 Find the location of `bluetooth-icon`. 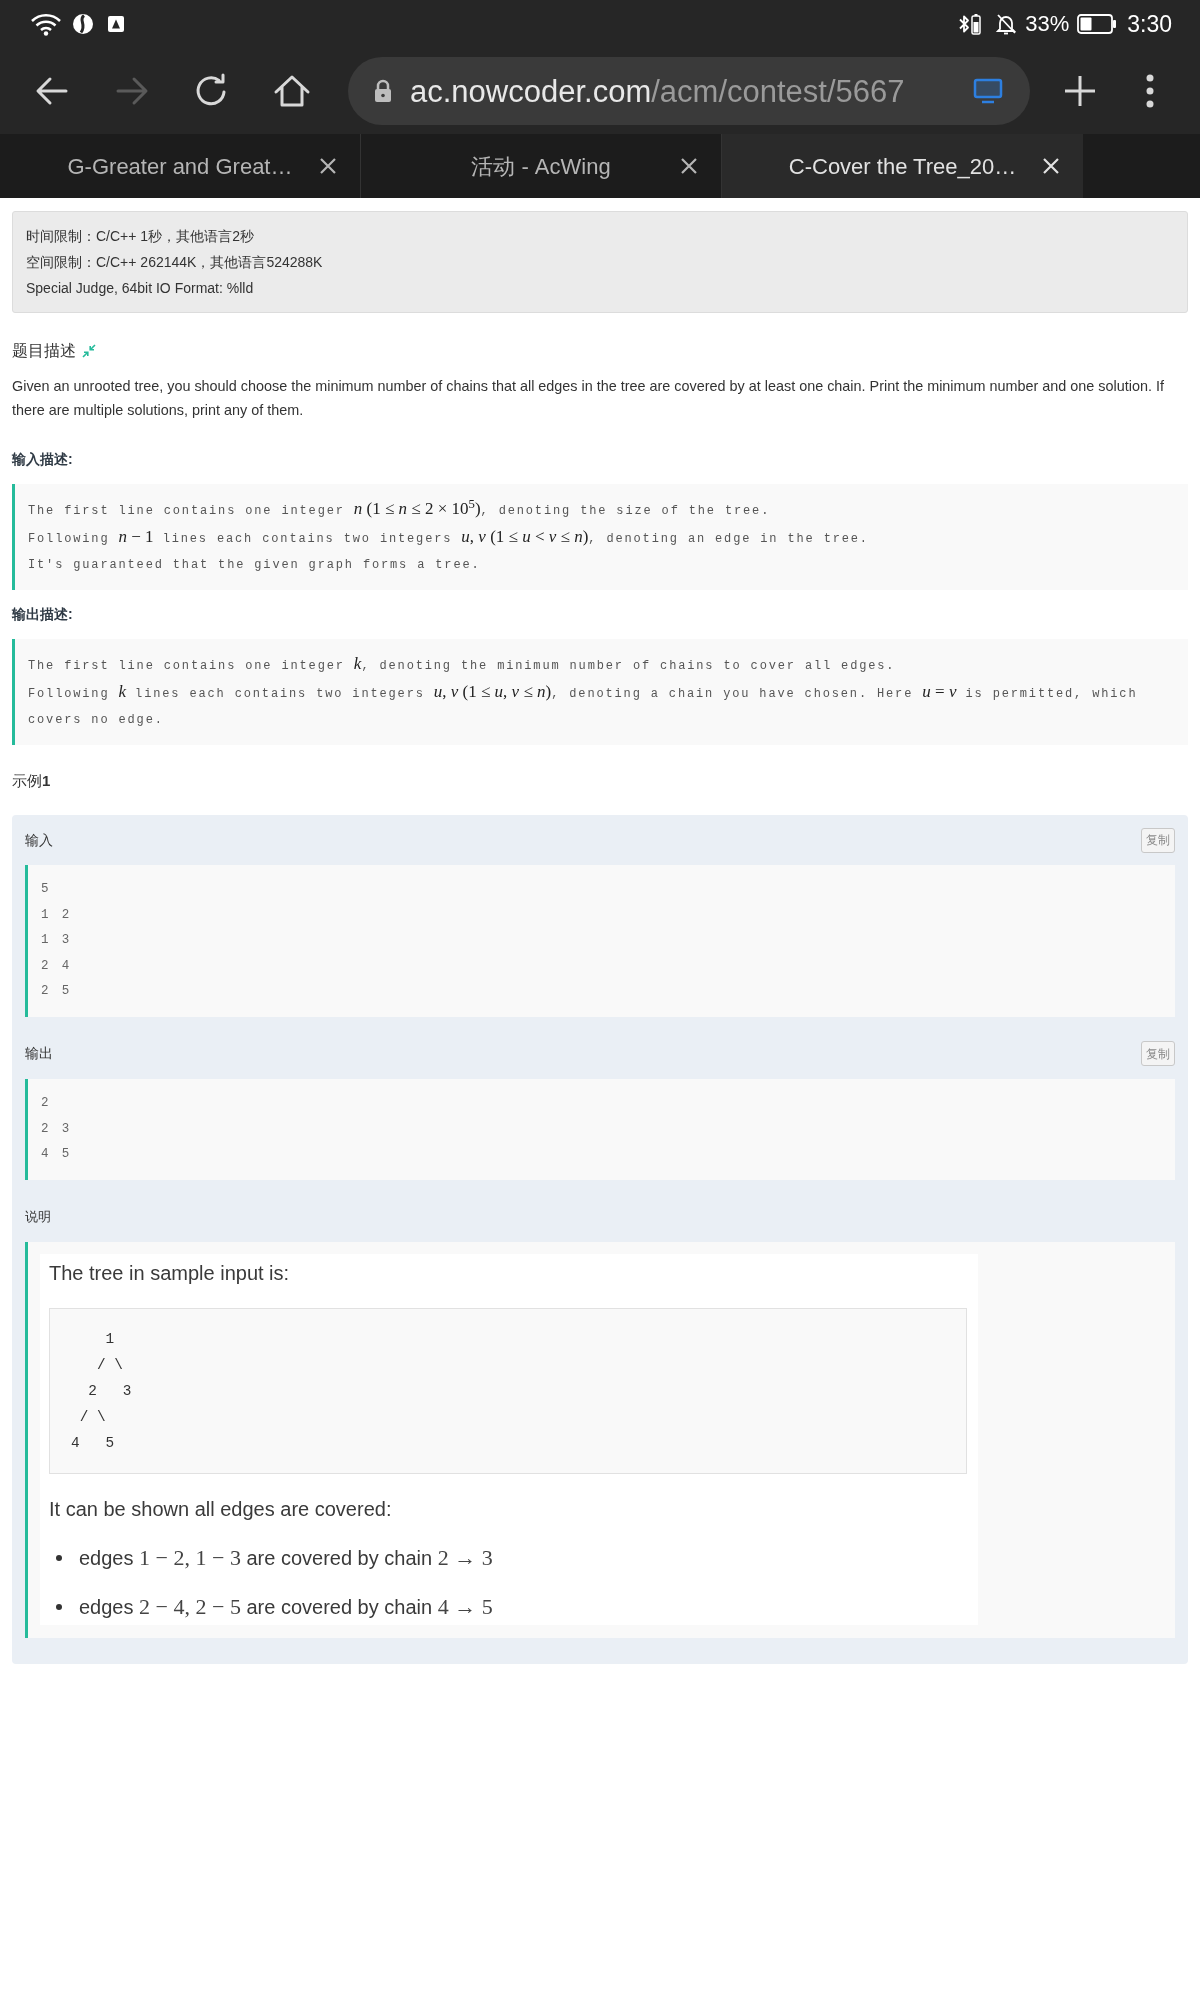

bluetooth-icon is located at coordinates (964, 24).